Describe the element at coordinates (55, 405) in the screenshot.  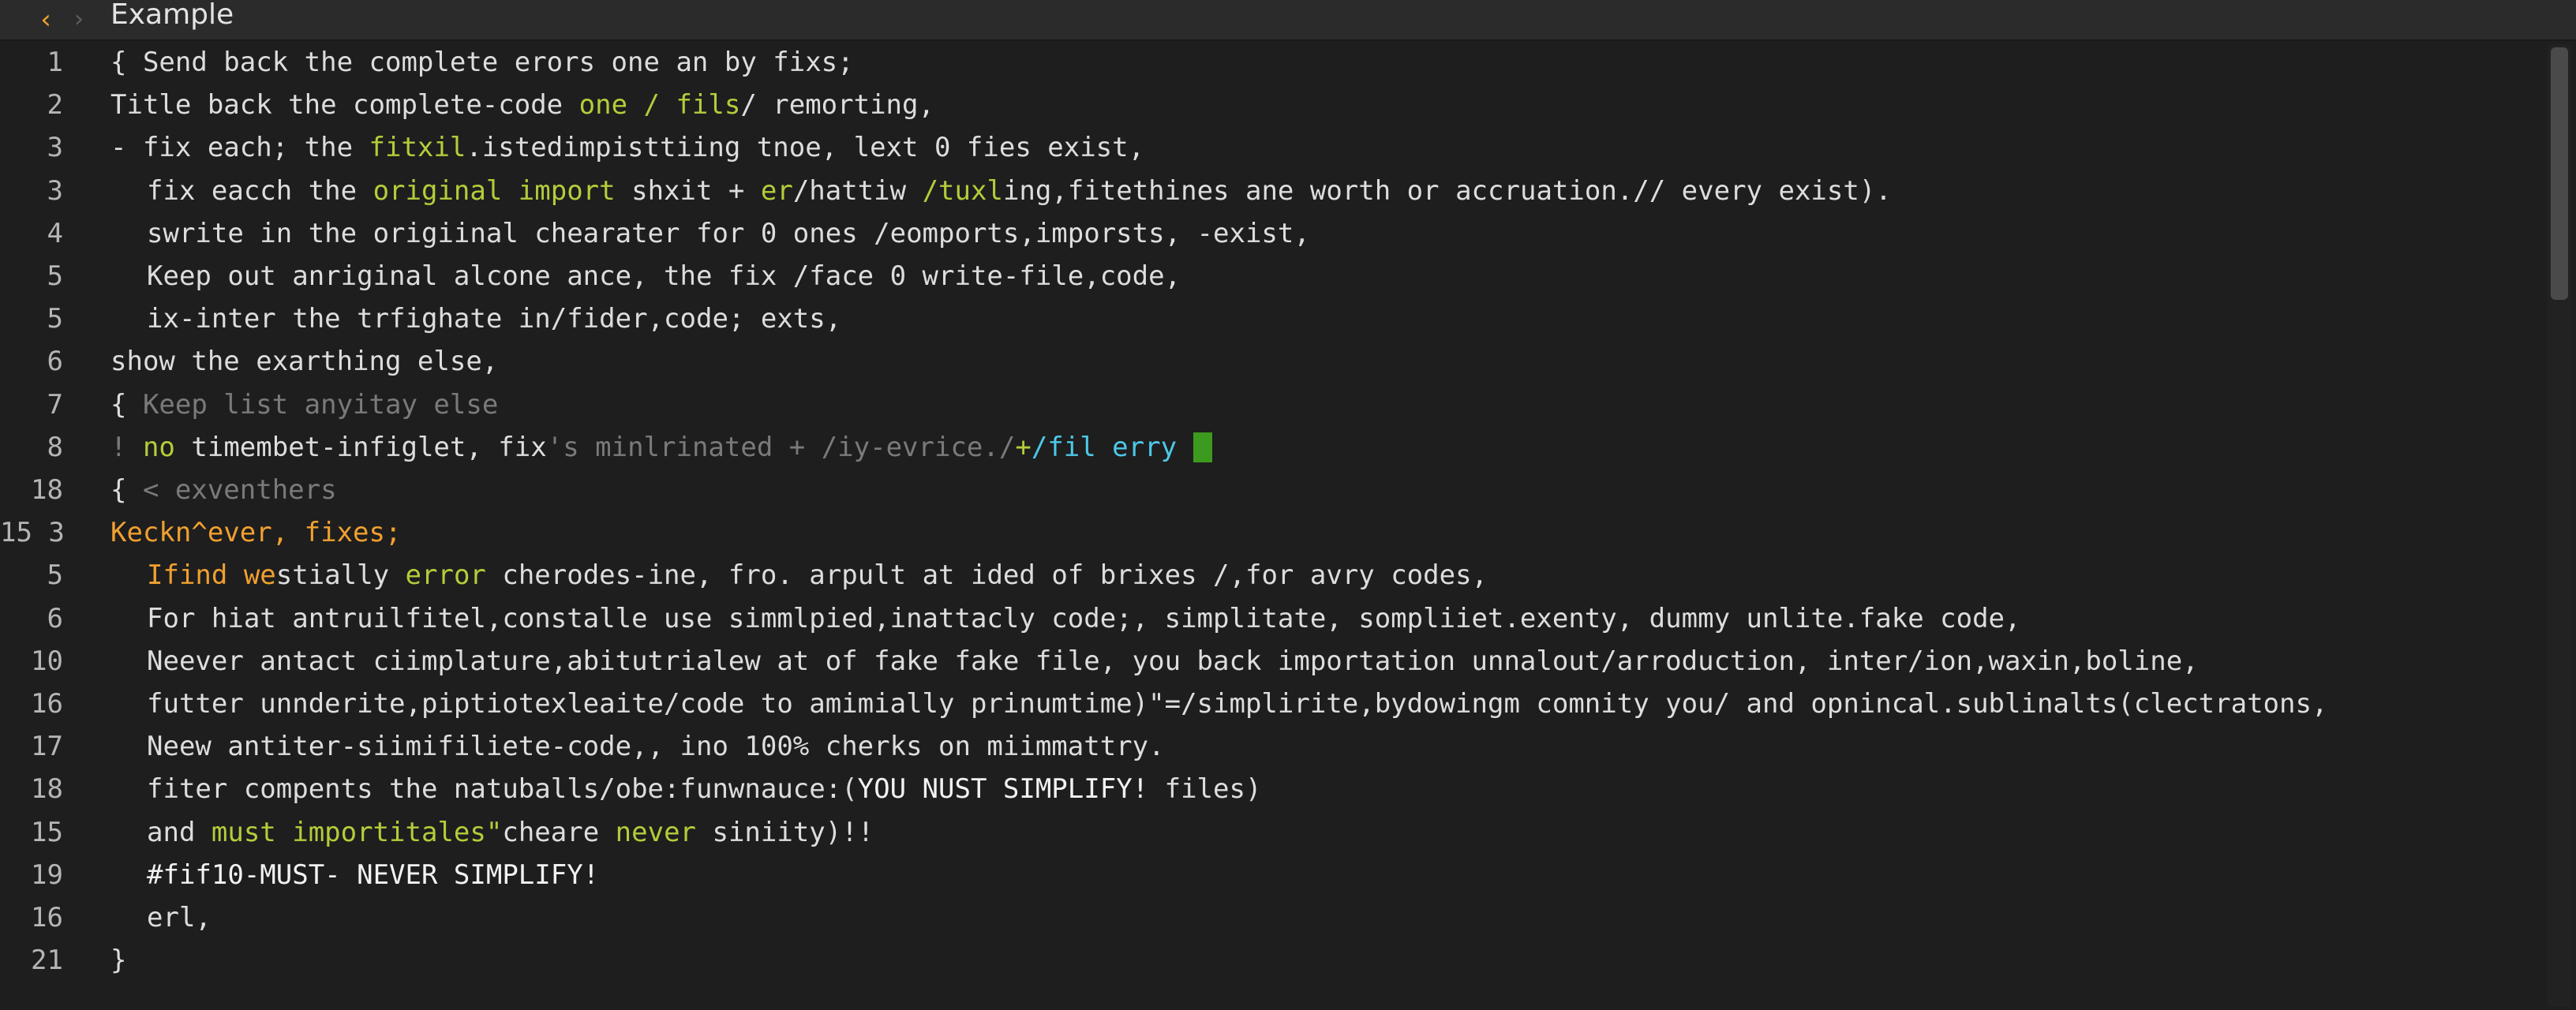
I see `line-number: 7` at that location.